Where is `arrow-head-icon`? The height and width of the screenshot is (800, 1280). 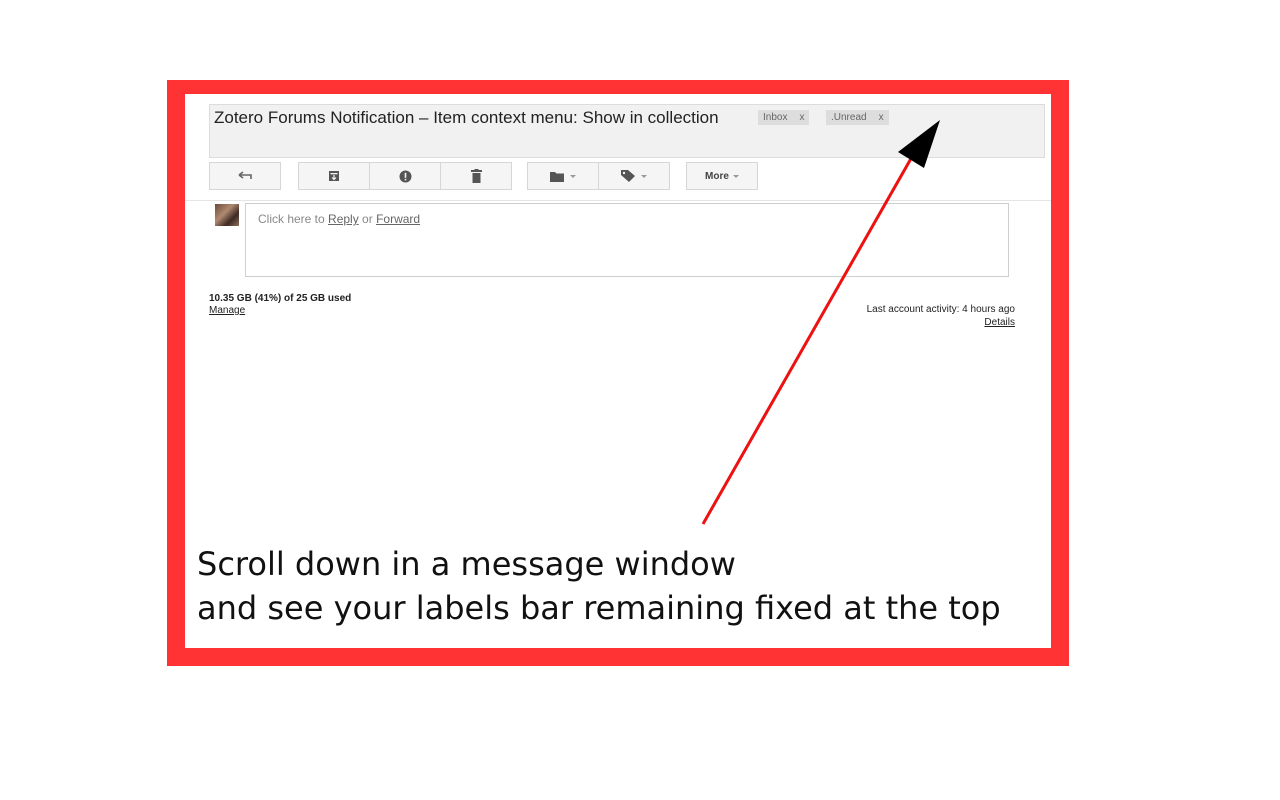
arrow-head-icon is located at coordinates (919, 144).